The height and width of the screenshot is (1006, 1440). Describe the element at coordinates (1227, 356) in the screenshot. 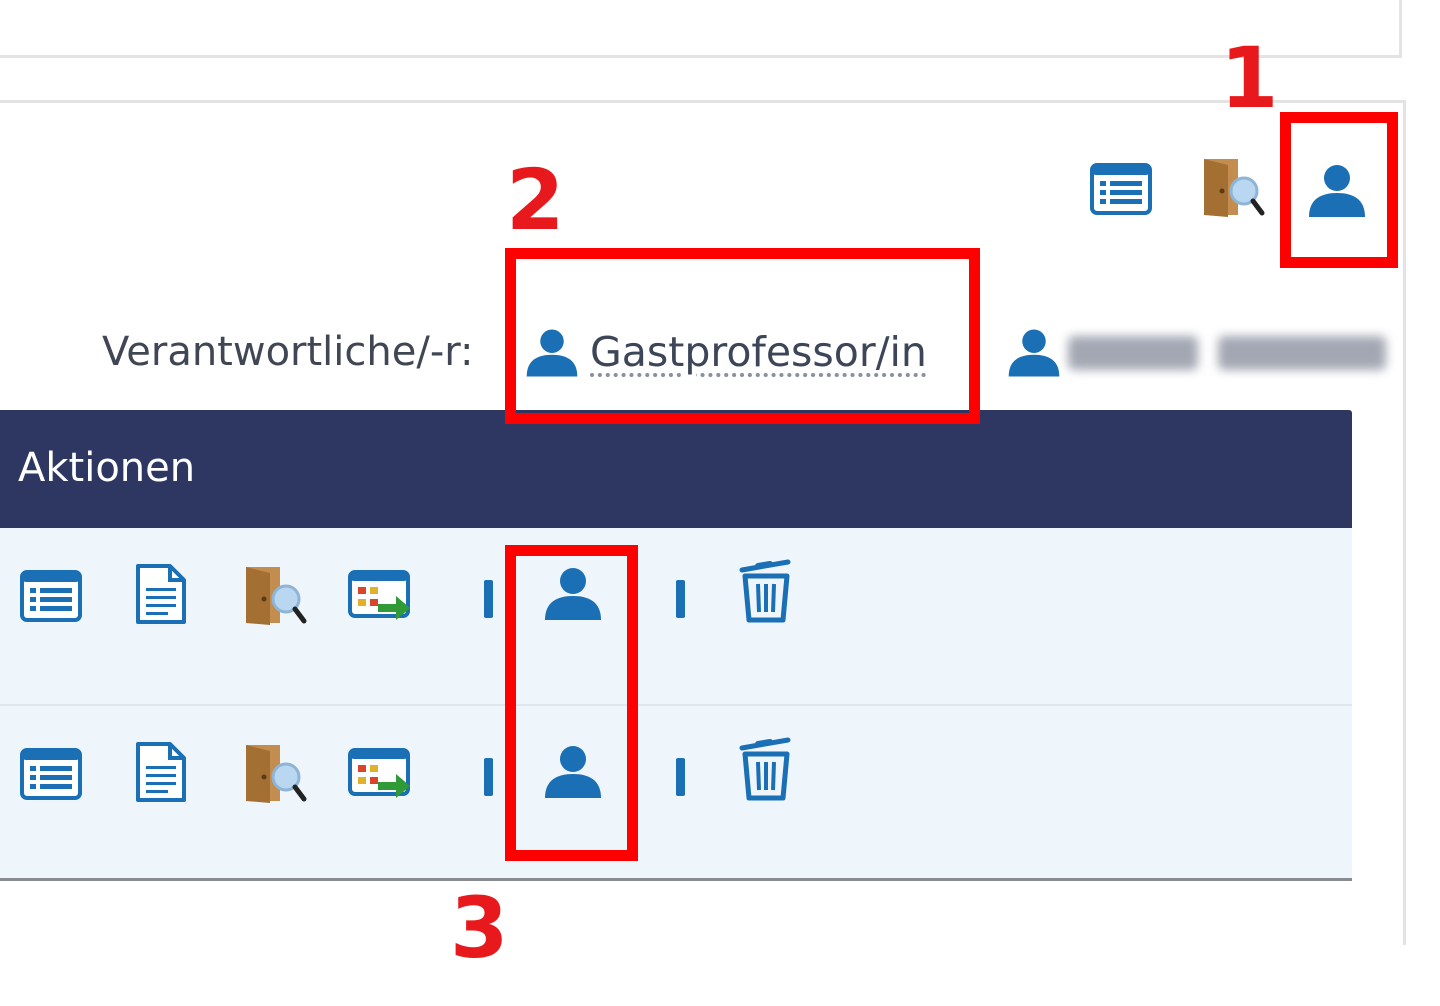

I see `redacted-name` at that location.